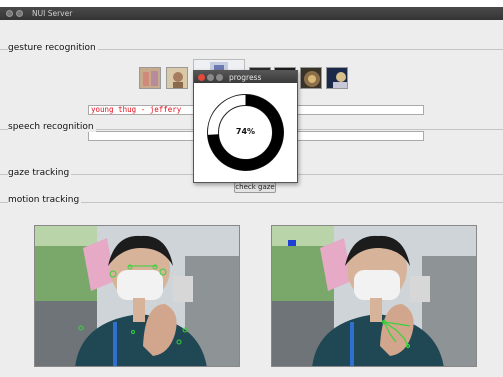 This screenshot has width=503, height=377. I want to click on progress-percent: 74%, so click(245, 131).